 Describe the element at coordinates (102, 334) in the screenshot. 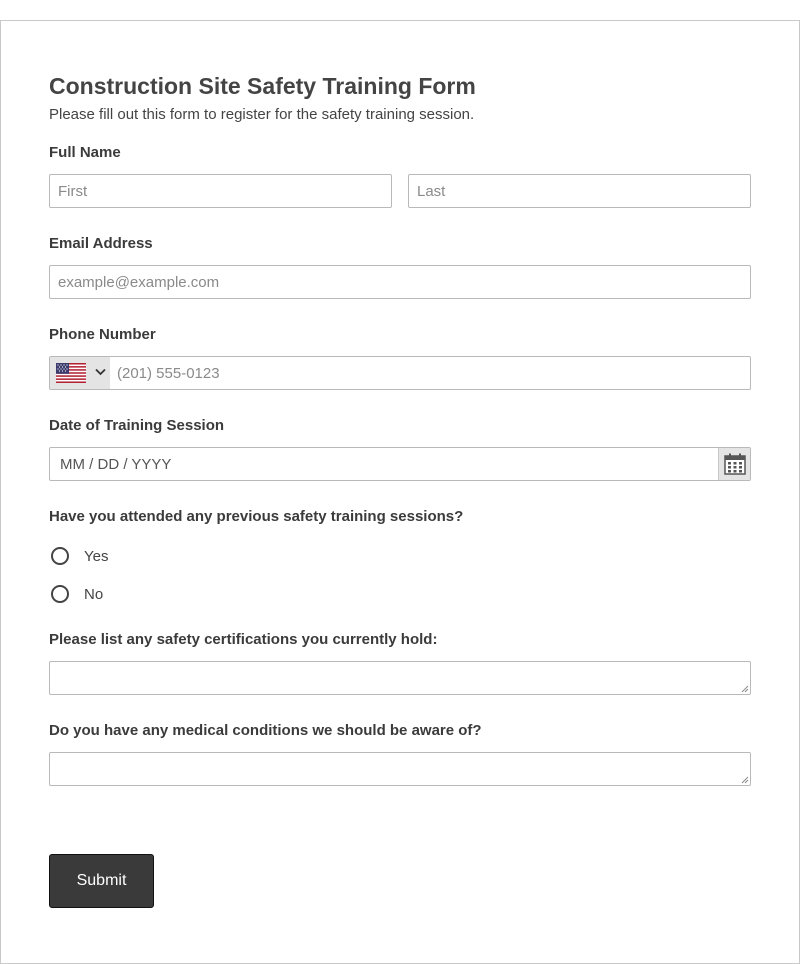

I see `phone-label: Phone Number` at that location.